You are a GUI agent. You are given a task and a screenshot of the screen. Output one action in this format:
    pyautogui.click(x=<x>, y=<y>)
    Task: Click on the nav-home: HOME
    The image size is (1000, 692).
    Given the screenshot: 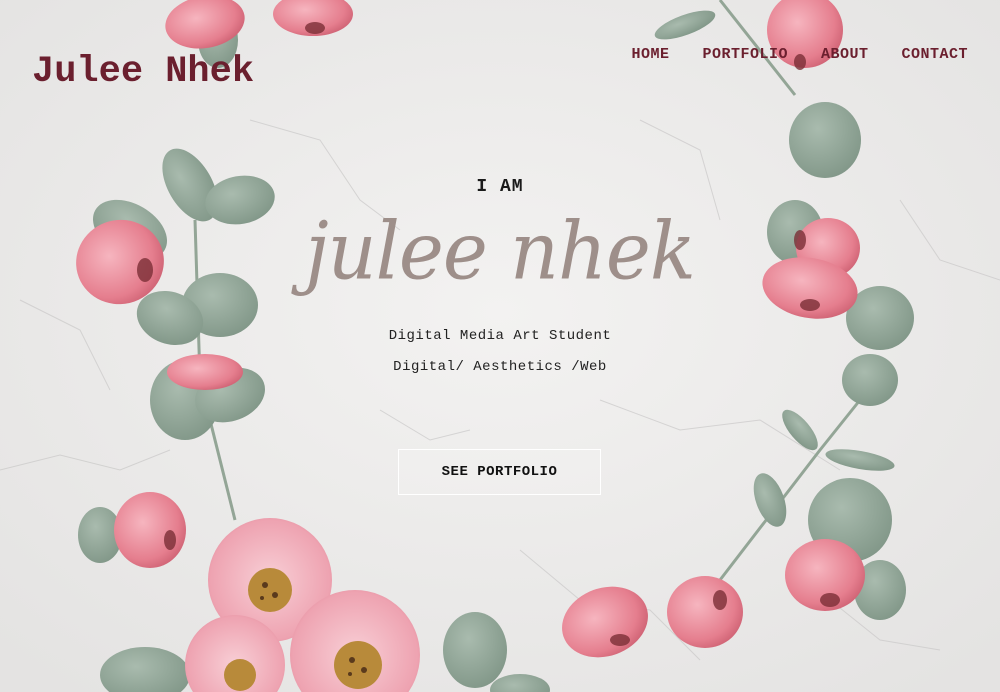 What is the action you would take?
    pyautogui.click(x=650, y=54)
    